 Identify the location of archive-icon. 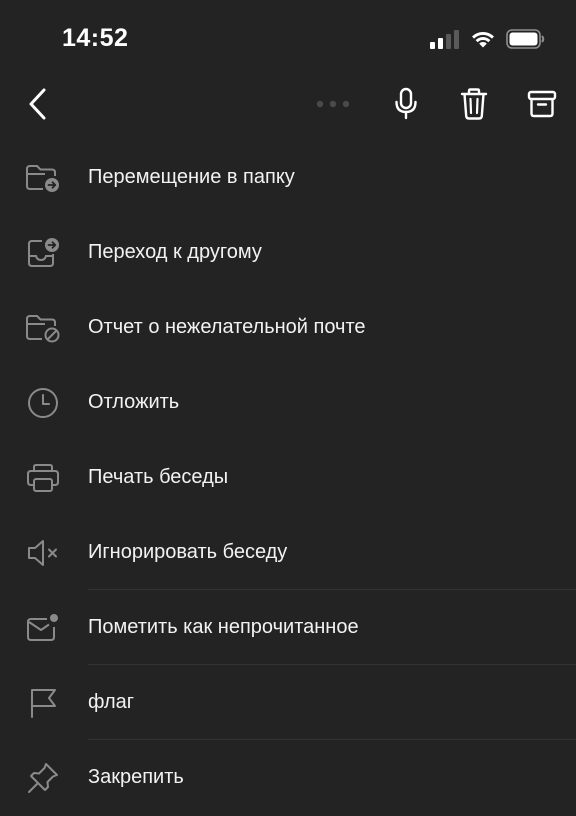
(542, 104).